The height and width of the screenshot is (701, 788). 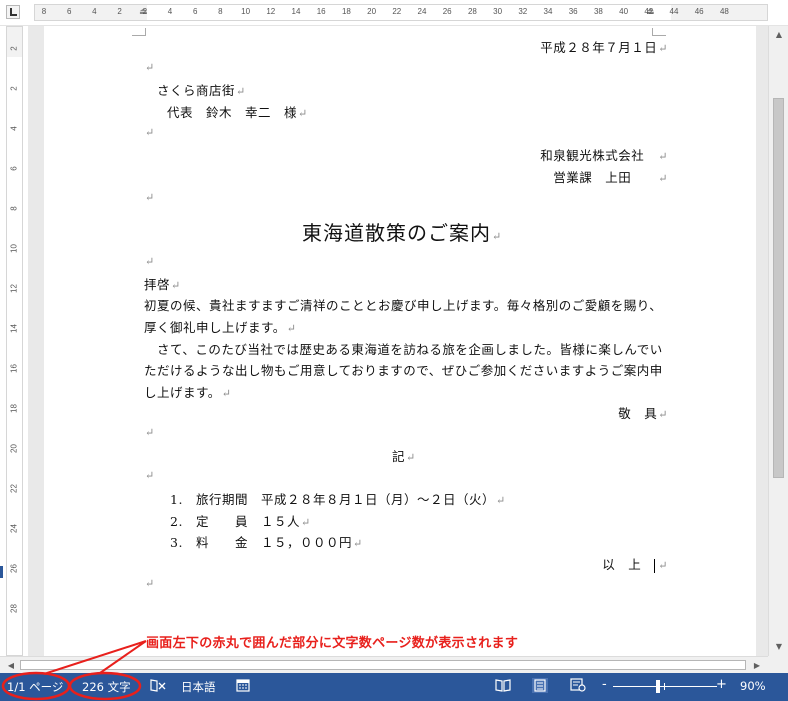 What do you see at coordinates (779, 647) in the screenshot?
I see `scroll-down-arrow-icon: ▼` at bounding box center [779, 647].